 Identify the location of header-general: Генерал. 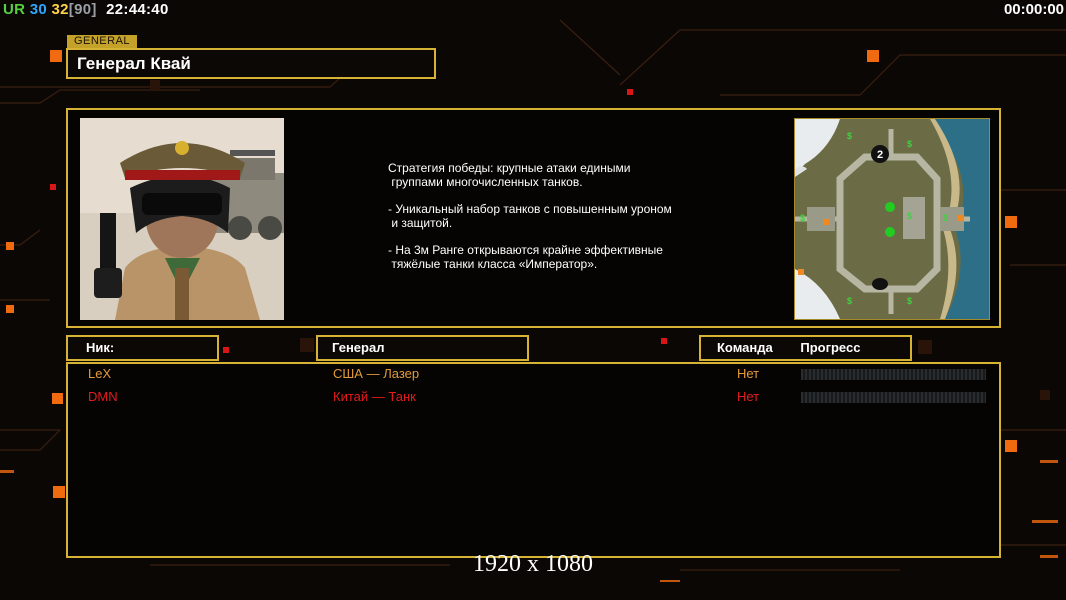
(422, 348).